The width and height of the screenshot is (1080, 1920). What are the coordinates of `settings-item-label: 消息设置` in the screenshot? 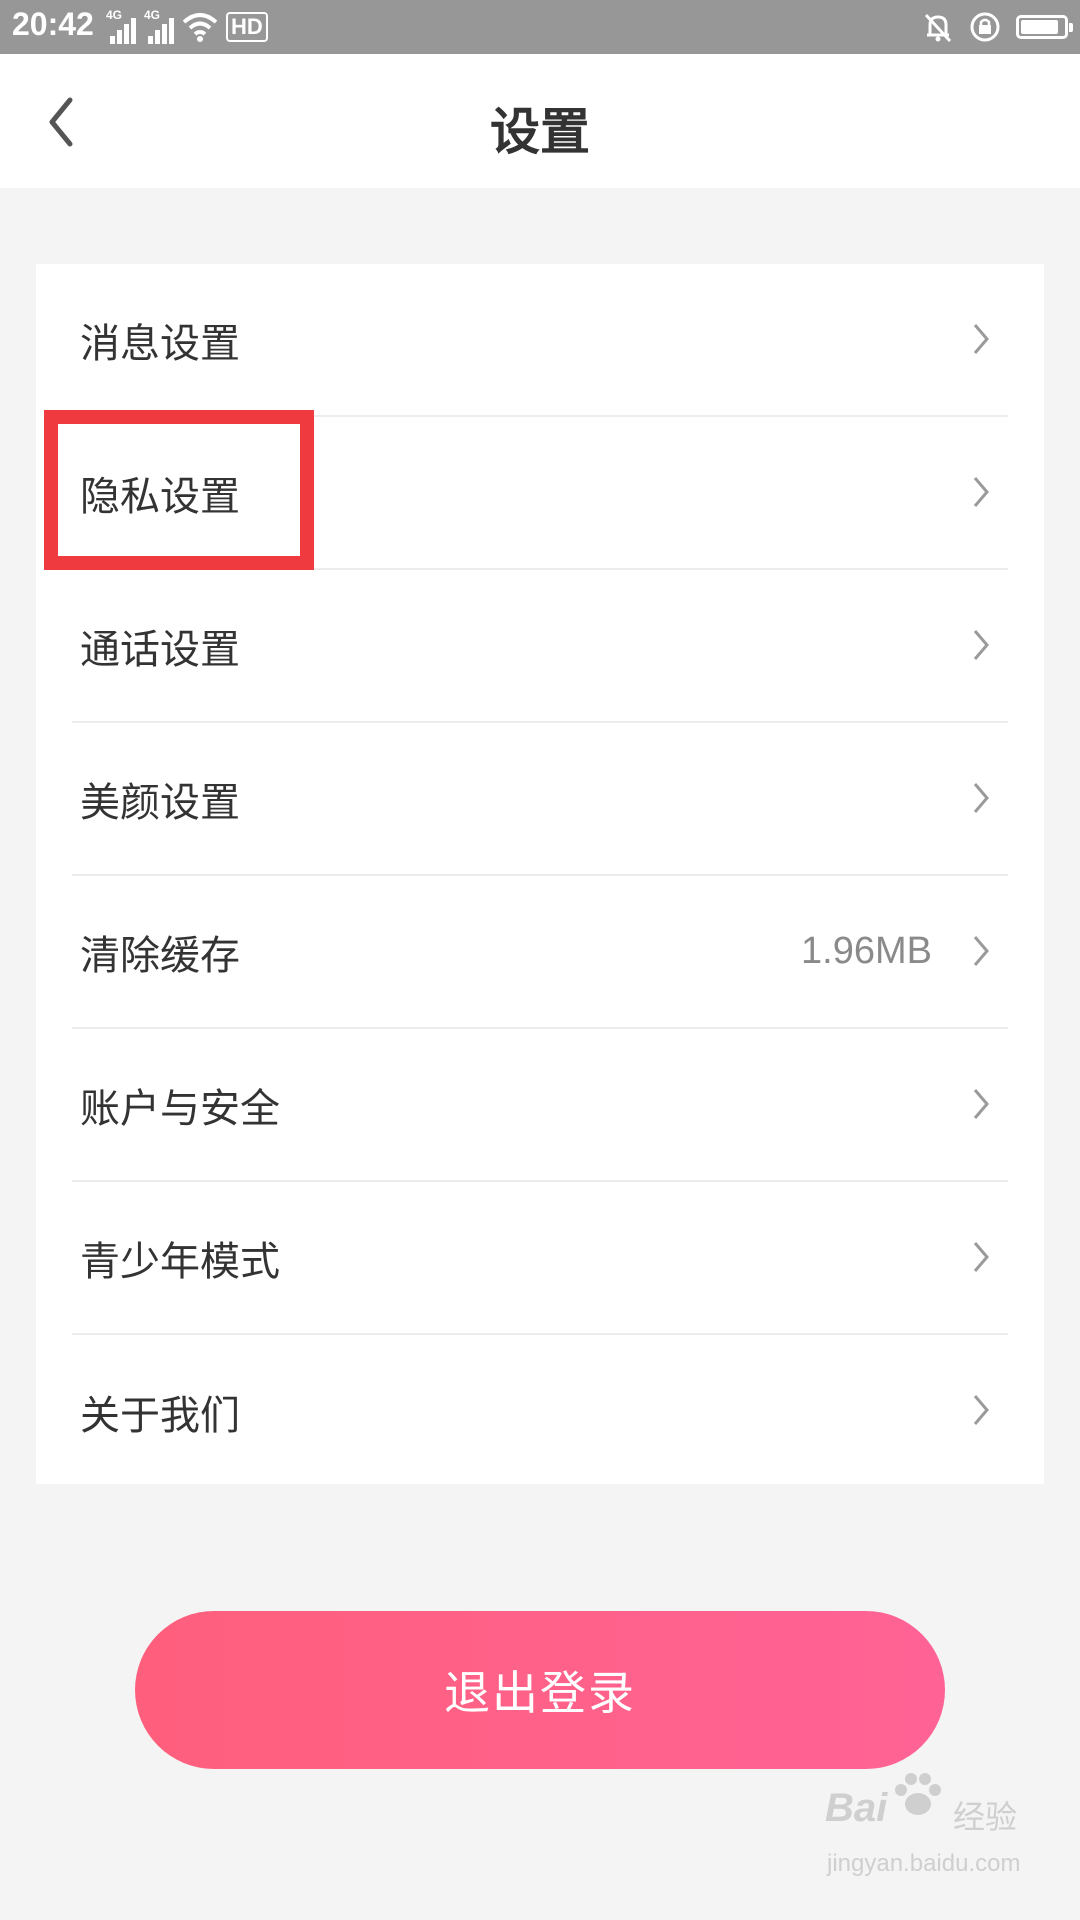 It's located at (160, 343).